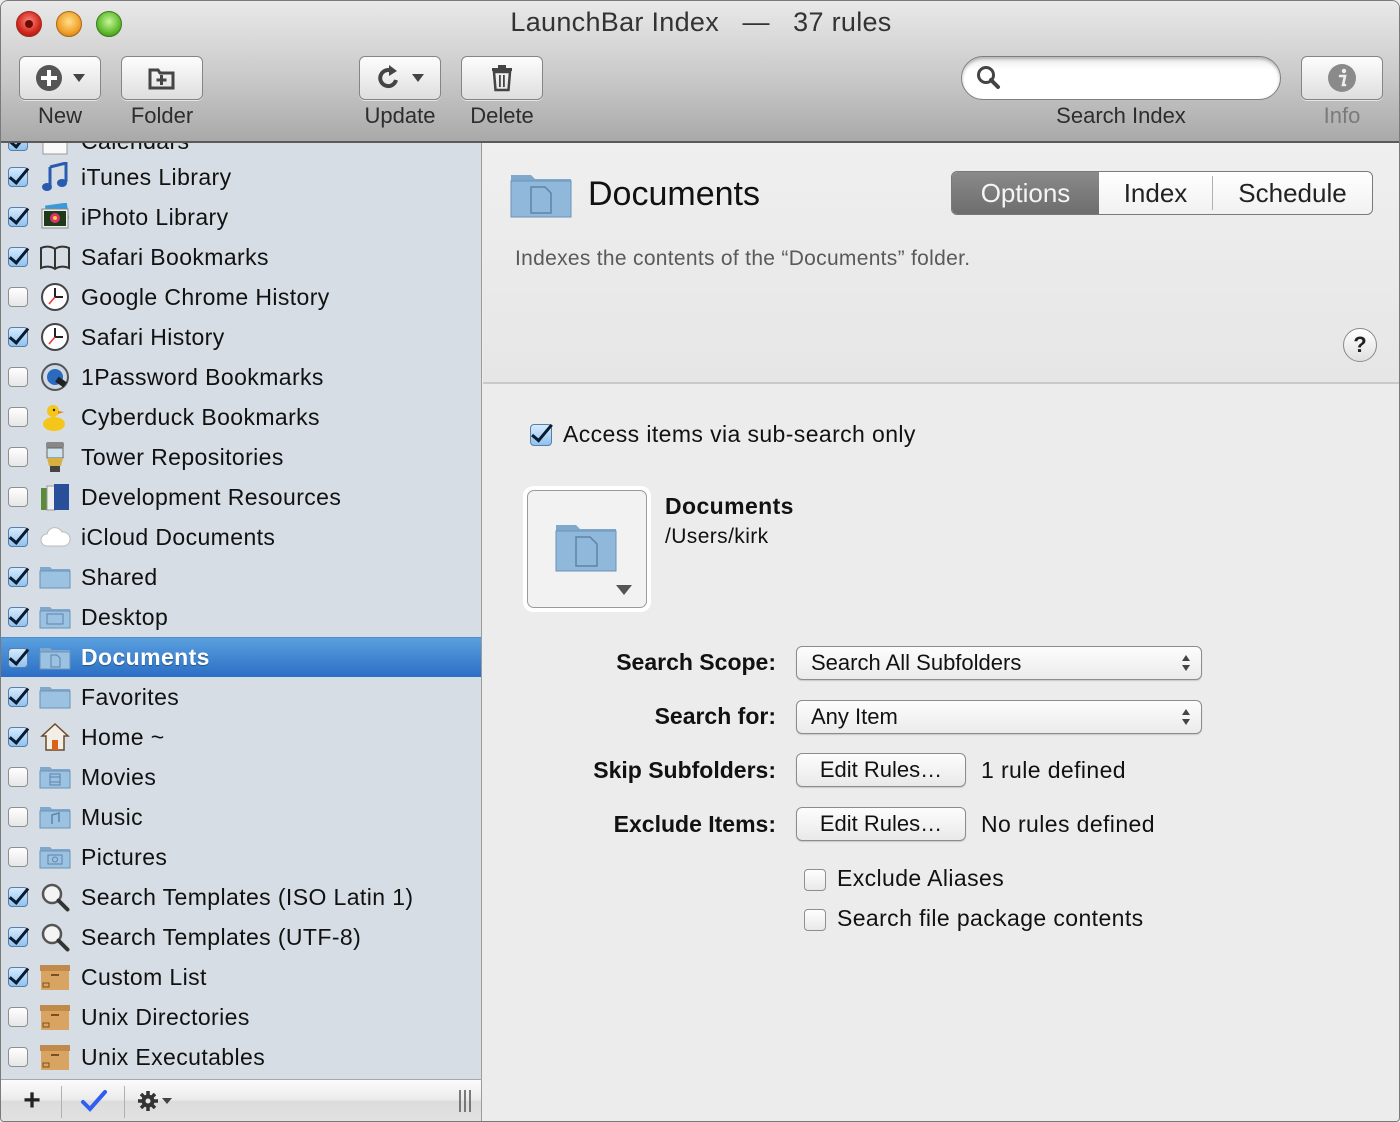 The height and width of the screenshot is (1122, 1400). I want to click on music-note-icon, so click(55, 177).